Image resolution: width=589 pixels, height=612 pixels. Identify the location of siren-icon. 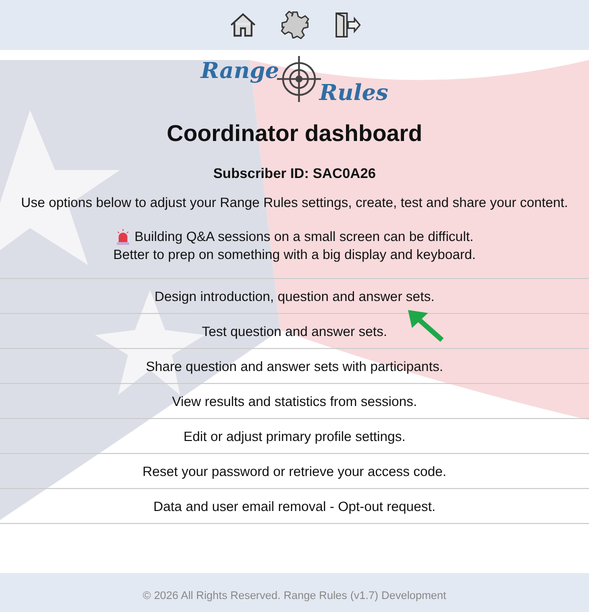
(123, 237).